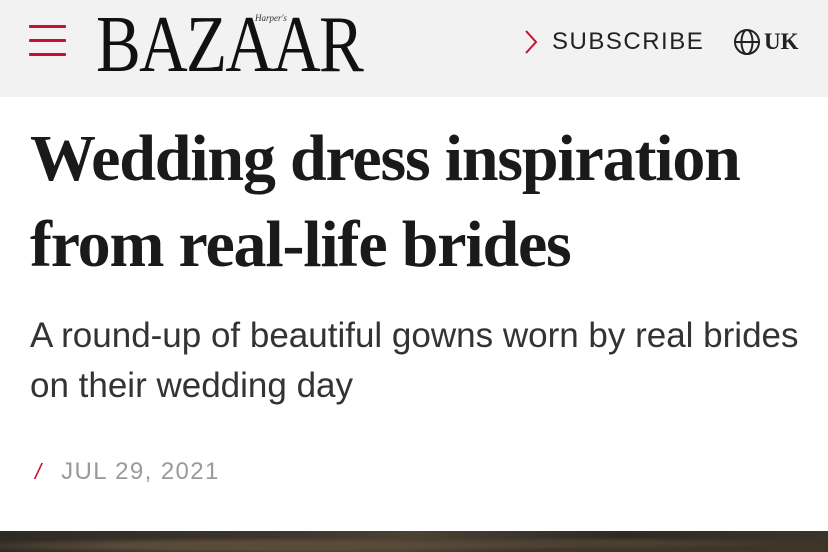 This screenshot has width=828, height=552. What do you see at coordinates (747, 42) in the screenshot?
I see `globe-icon` at bounding box center [747, 42].